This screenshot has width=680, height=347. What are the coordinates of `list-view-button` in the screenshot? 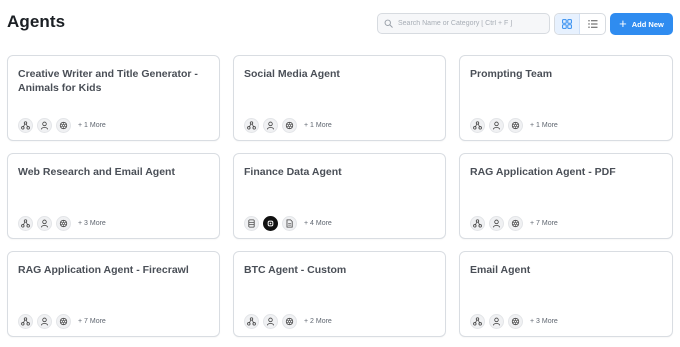 It's located at (592, 24).